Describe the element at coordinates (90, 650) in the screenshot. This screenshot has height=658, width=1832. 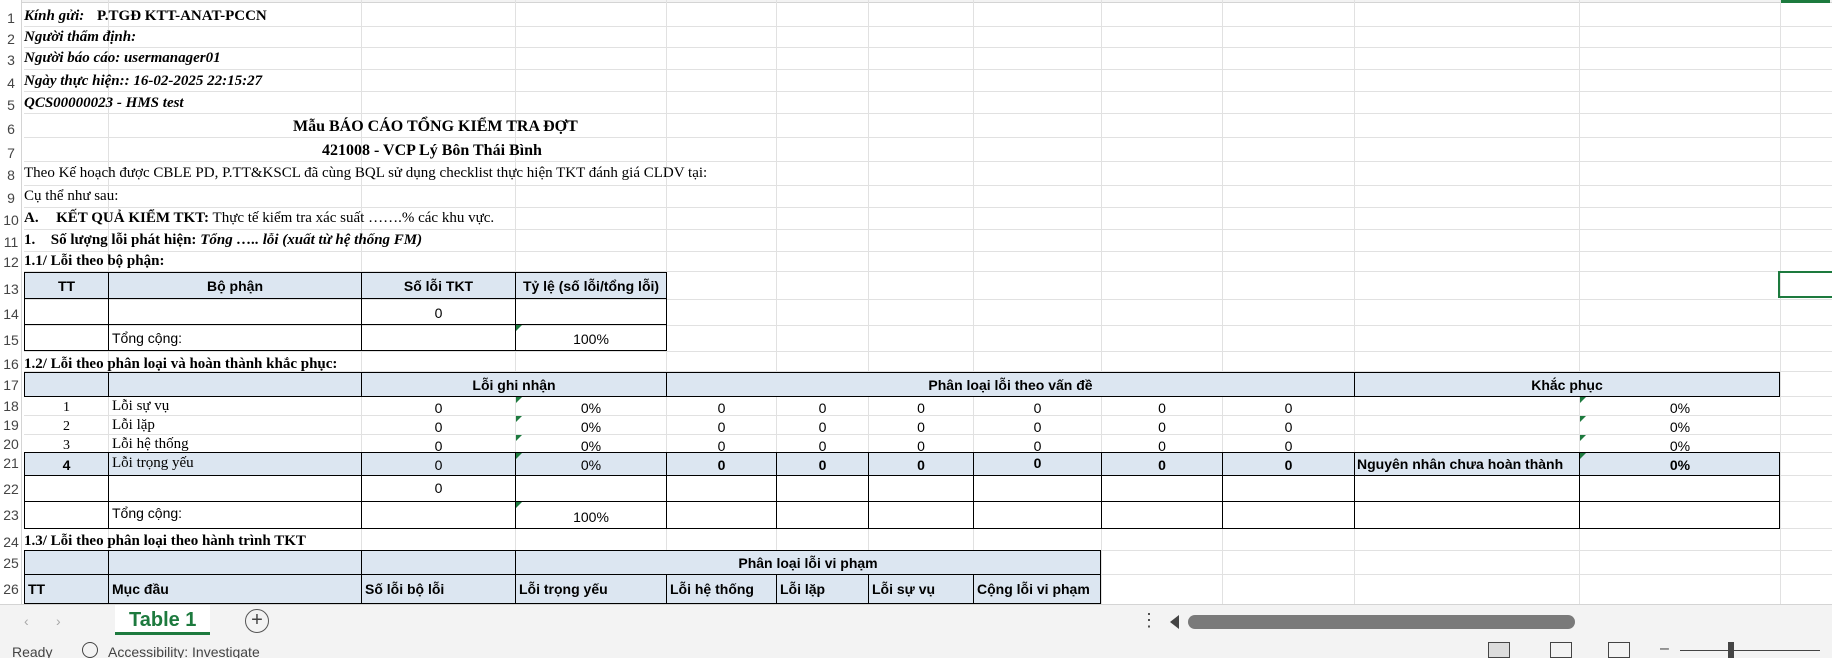
I see `accessibility-icon` at that location.